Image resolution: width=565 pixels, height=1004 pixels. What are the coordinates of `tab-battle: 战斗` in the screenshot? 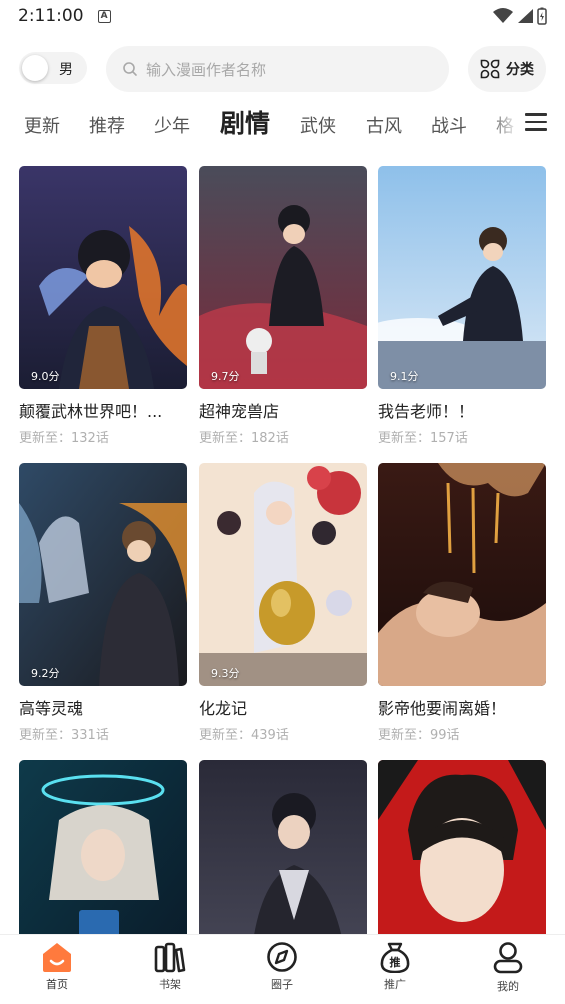 It's located at (449, 125).